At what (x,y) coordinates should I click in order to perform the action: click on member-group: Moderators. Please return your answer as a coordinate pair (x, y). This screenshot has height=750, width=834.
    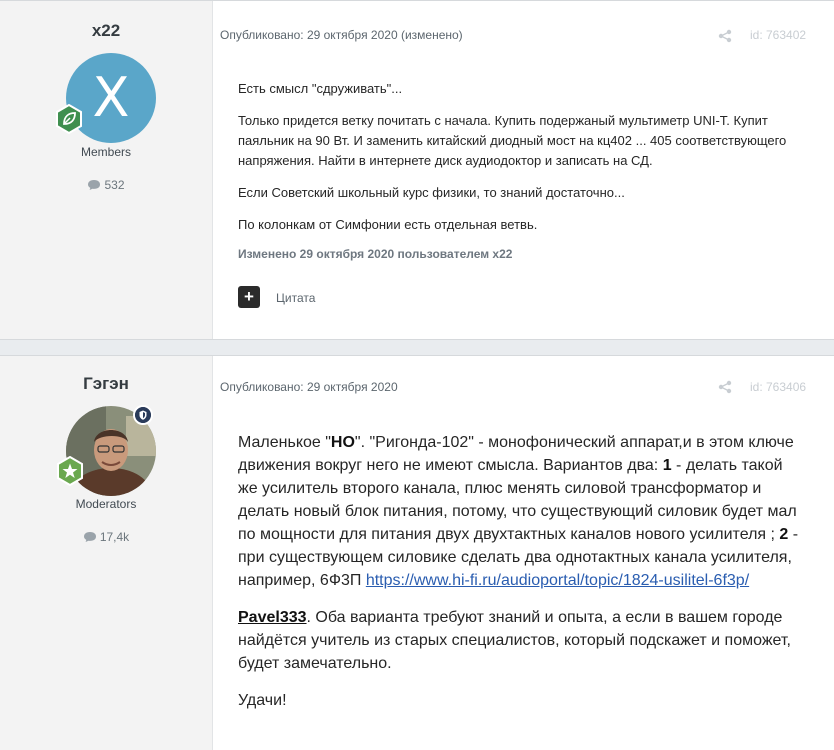
    Looking at the image, I should click on (106, 504).